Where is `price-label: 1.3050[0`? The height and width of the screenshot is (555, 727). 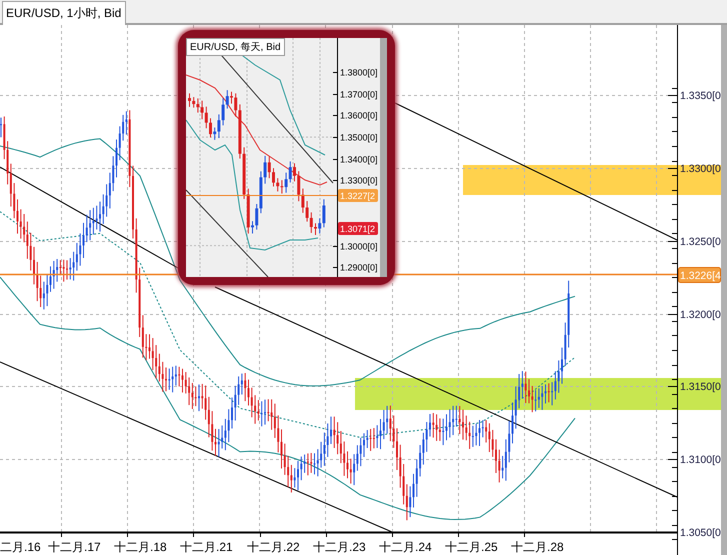
price-label: 1.3050[0 is located at coordinates (700, 533).